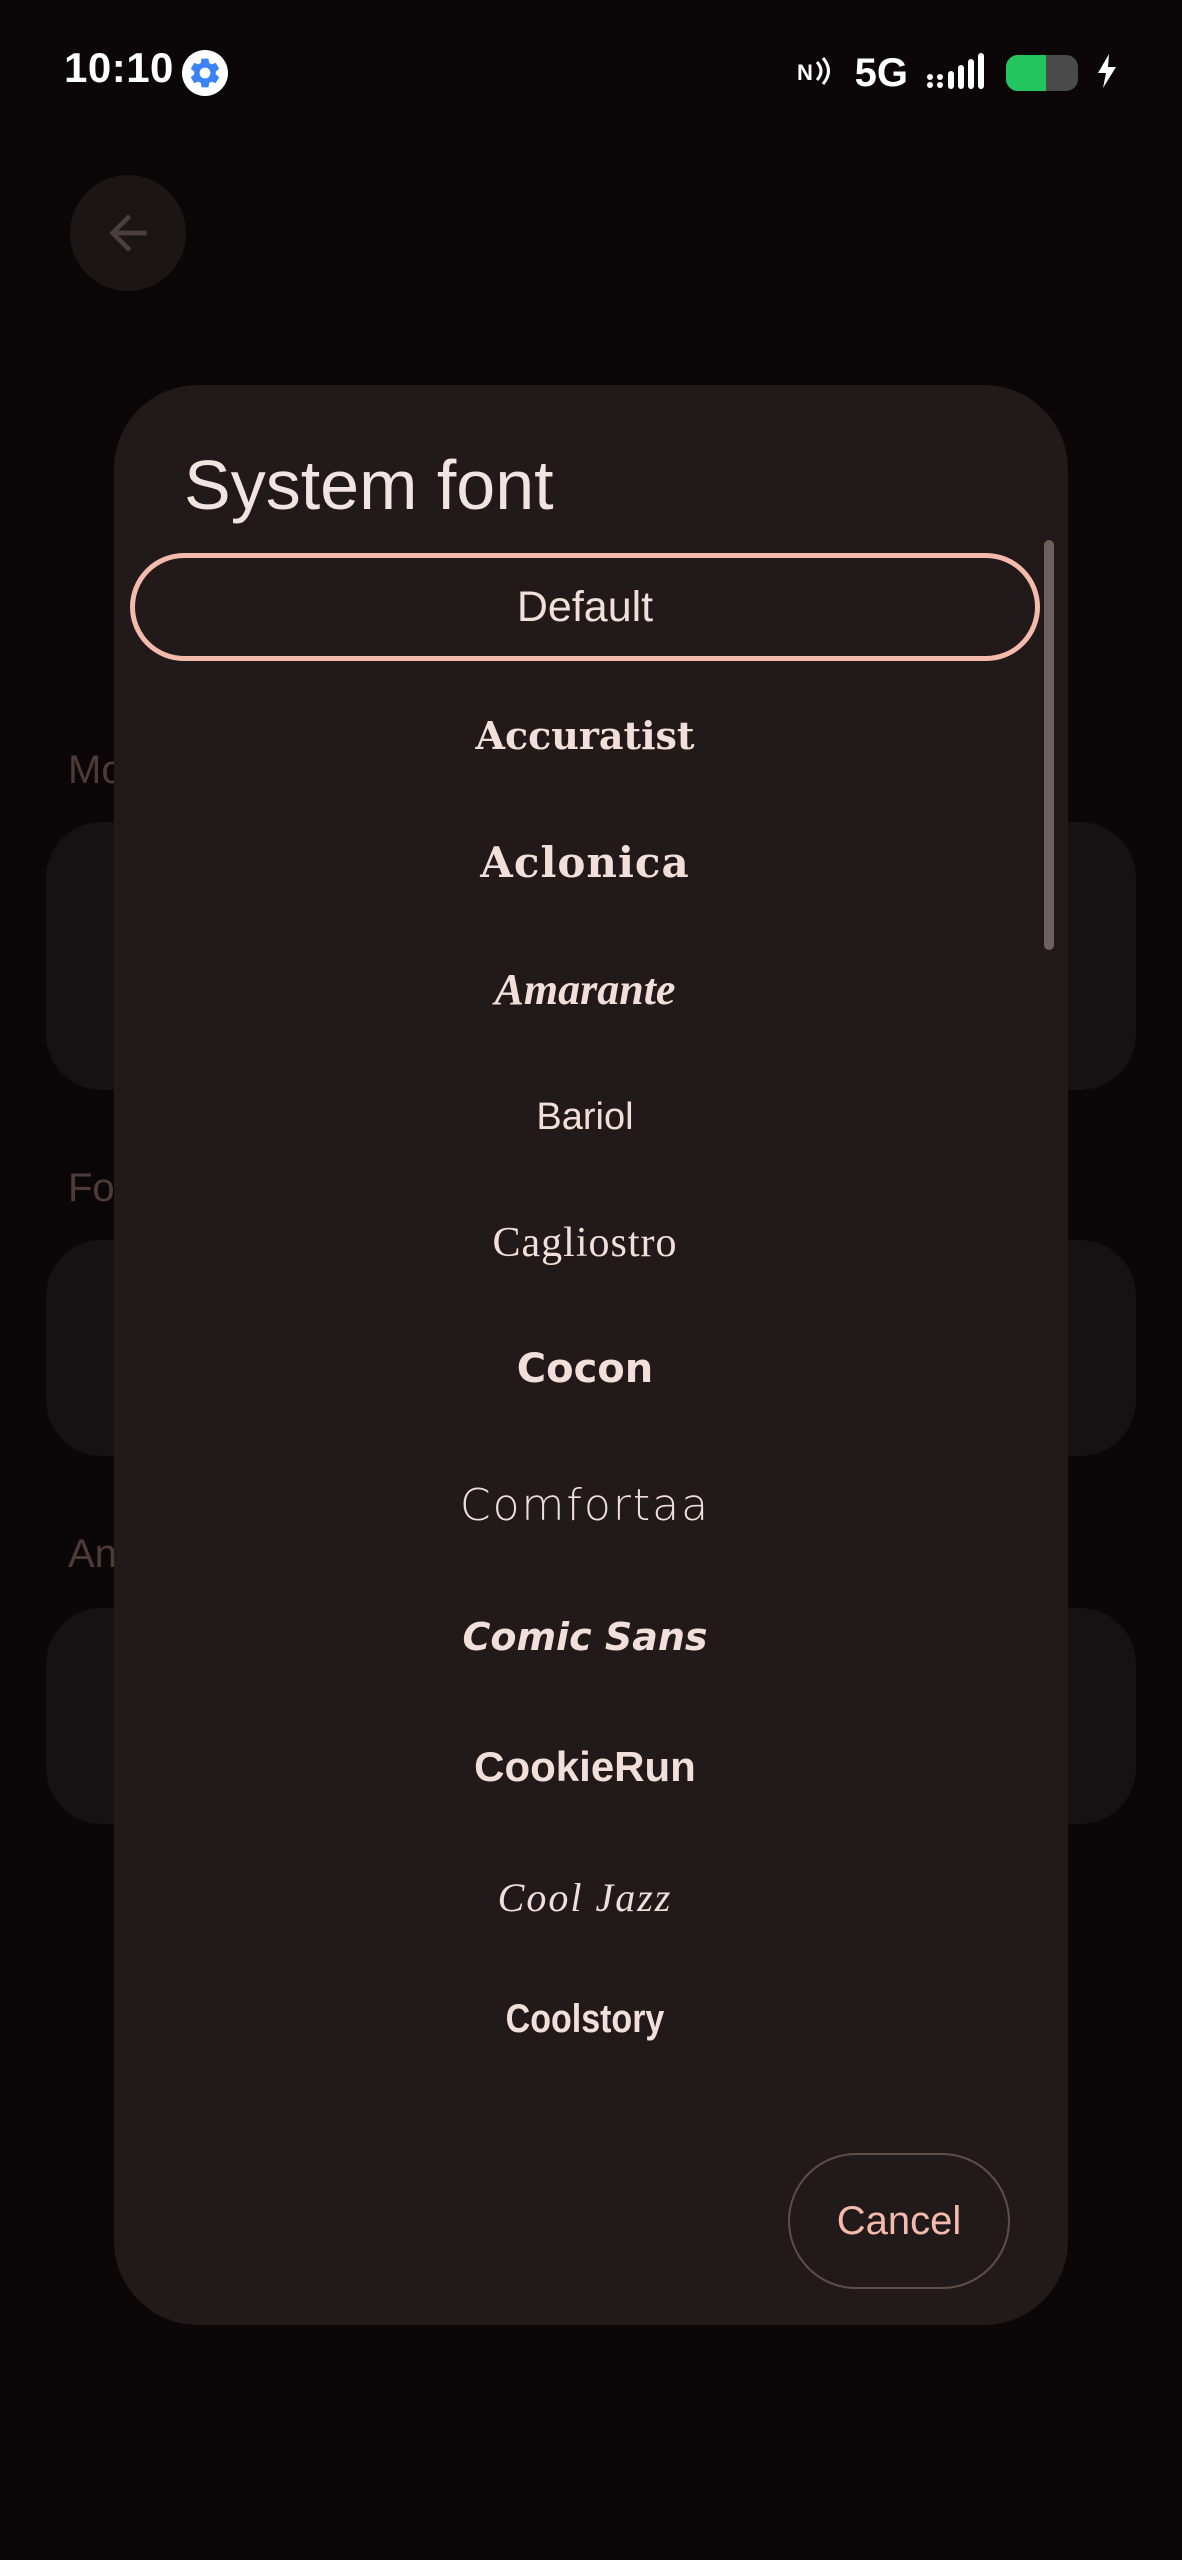 Image resolution: width=1182 pixels, height=2560 pixels. What do you see at coordinates (585, 1637) in the screenshot?
I see `font-option-comic-sans: Comic Sans` at bounding box center [585, 1637].